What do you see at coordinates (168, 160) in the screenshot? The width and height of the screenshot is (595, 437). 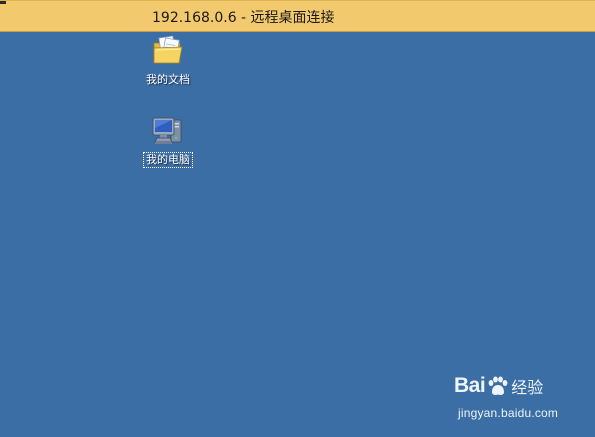 I see `desktop-icon-label: 我的电脑` at bounding box center [168, 160].